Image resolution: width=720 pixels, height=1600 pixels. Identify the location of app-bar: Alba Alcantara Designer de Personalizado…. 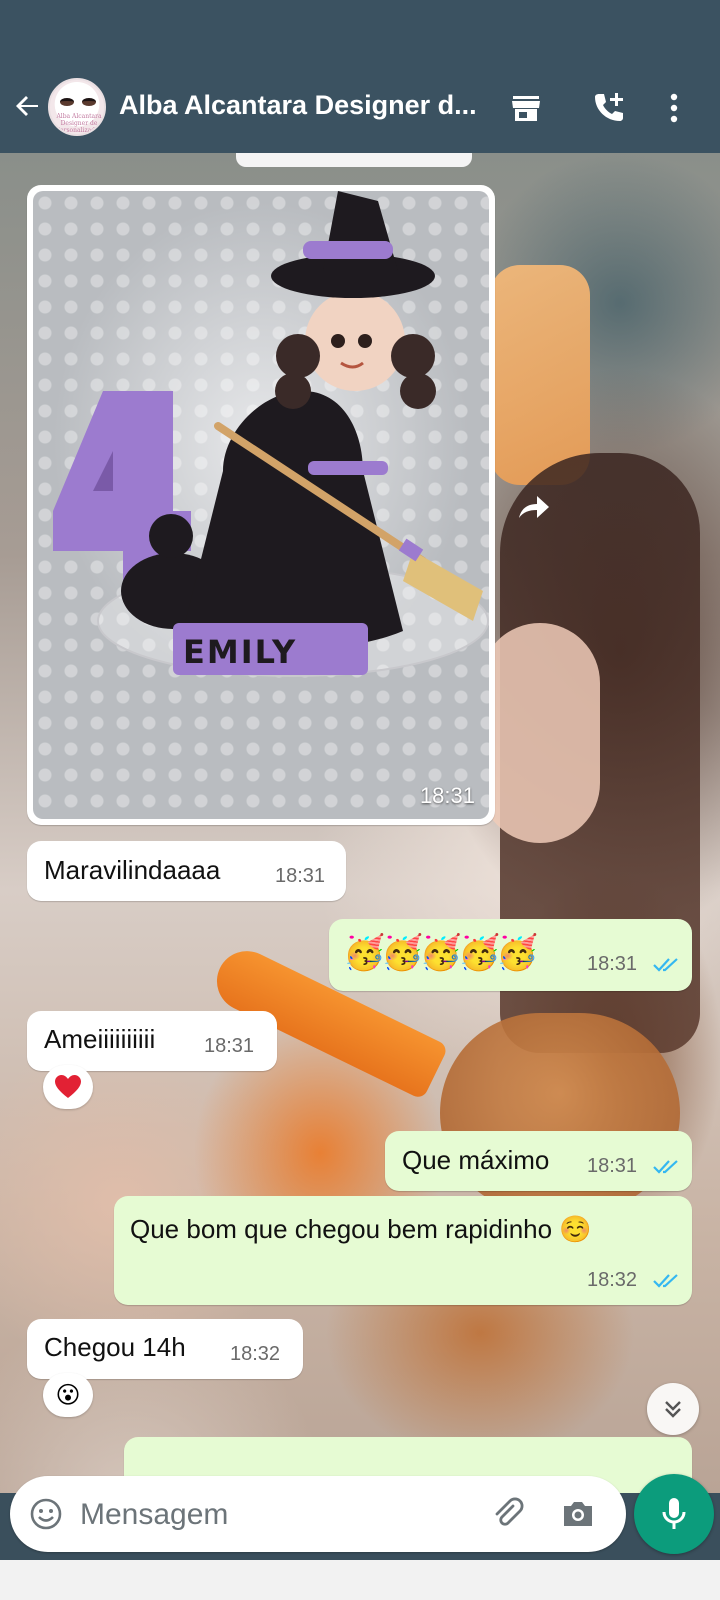
(360, 76).